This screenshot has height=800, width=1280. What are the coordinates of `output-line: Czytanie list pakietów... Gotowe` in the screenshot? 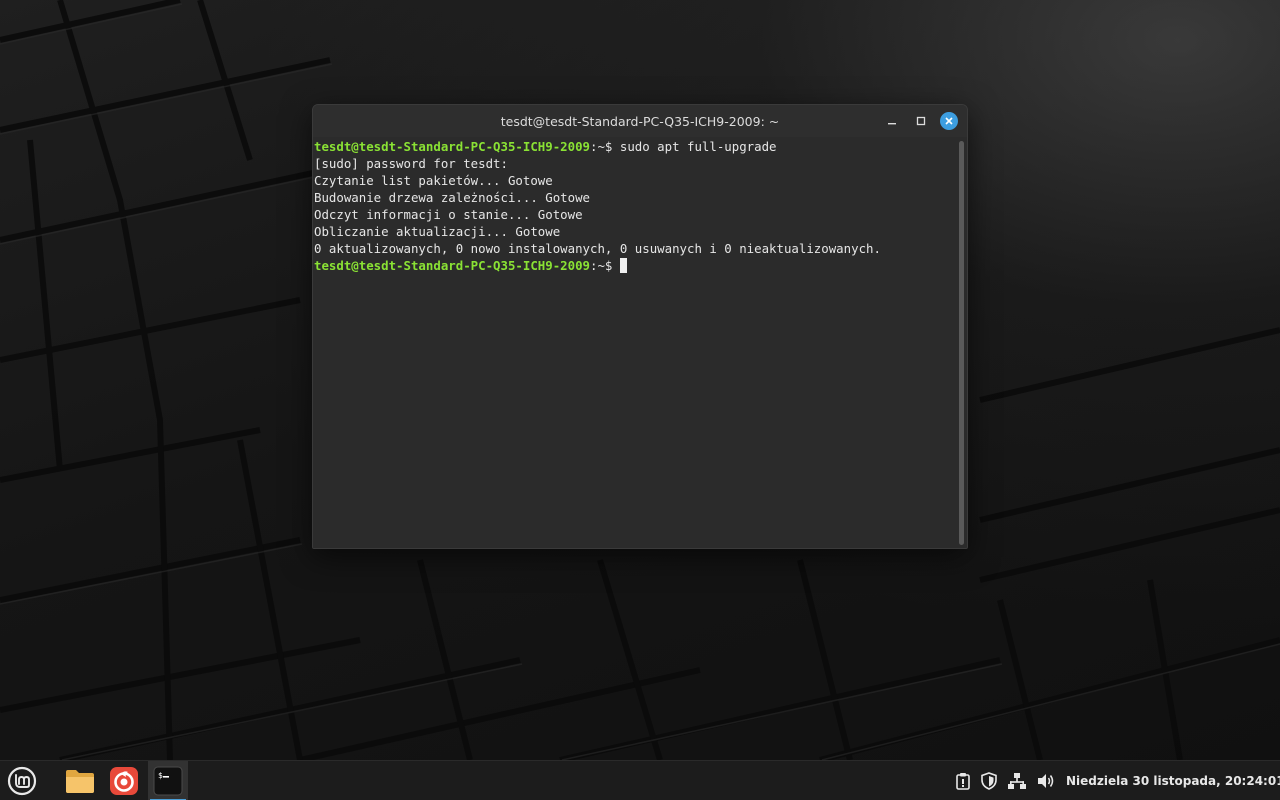 It's located at (433, 180).